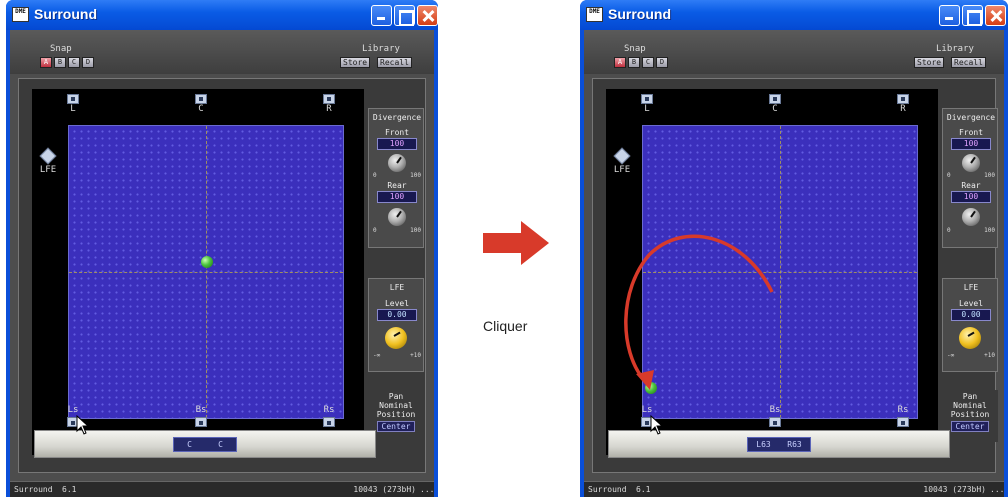 The width and height of the screenshot is (1008, 497). Describe the element at coordinates (396, 416) in the screenshot. I see `pan-nominal-panel: Pan Nominal Position Center` at that location.